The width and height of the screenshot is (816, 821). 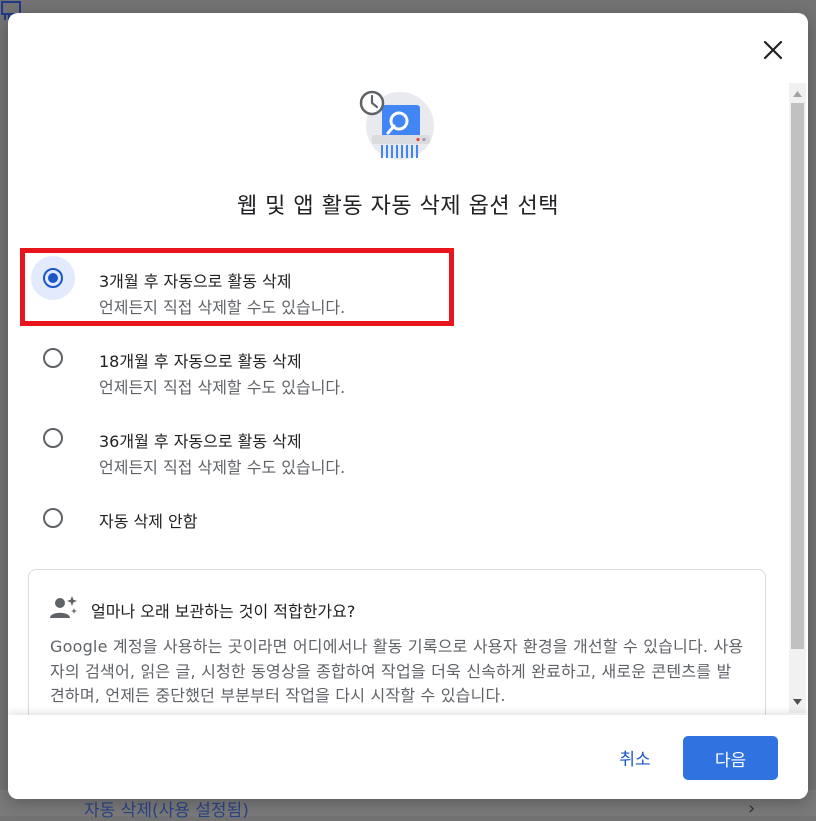 I want to click on cancel-button: 취소, so click(x=635, y=757).